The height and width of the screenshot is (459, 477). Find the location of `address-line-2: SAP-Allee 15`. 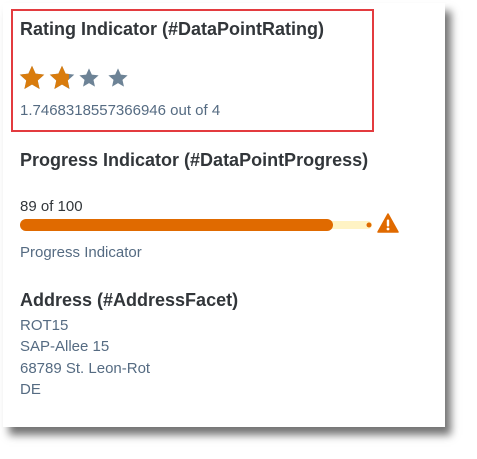

address-line-2: SAP-Allee 15 is located at coordinates (65, 346).